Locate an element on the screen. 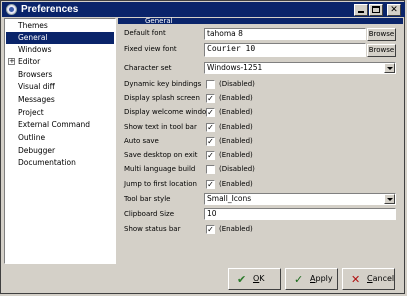 The width and height of the screenshot is (407, 296). close-button: ✕ is located at coordinates (394, 10).